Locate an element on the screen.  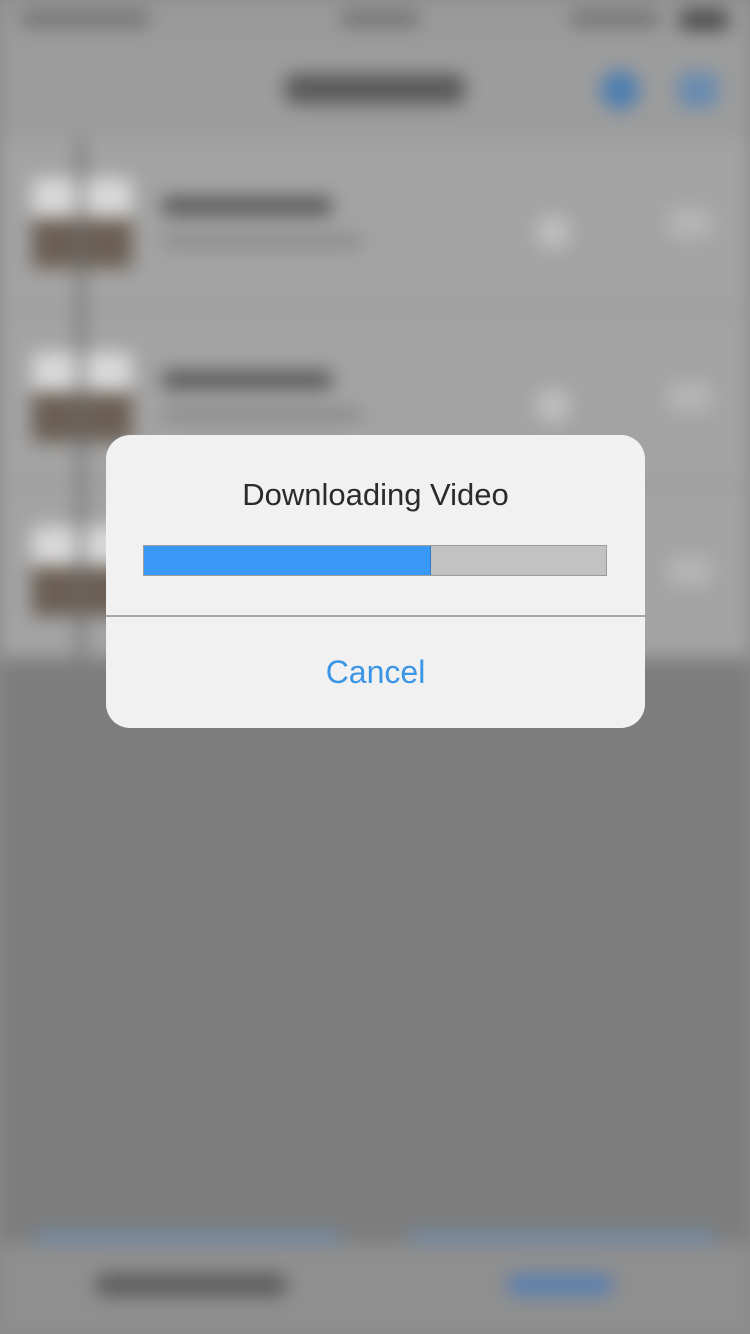
list-item is located at coordinates (375, 225).